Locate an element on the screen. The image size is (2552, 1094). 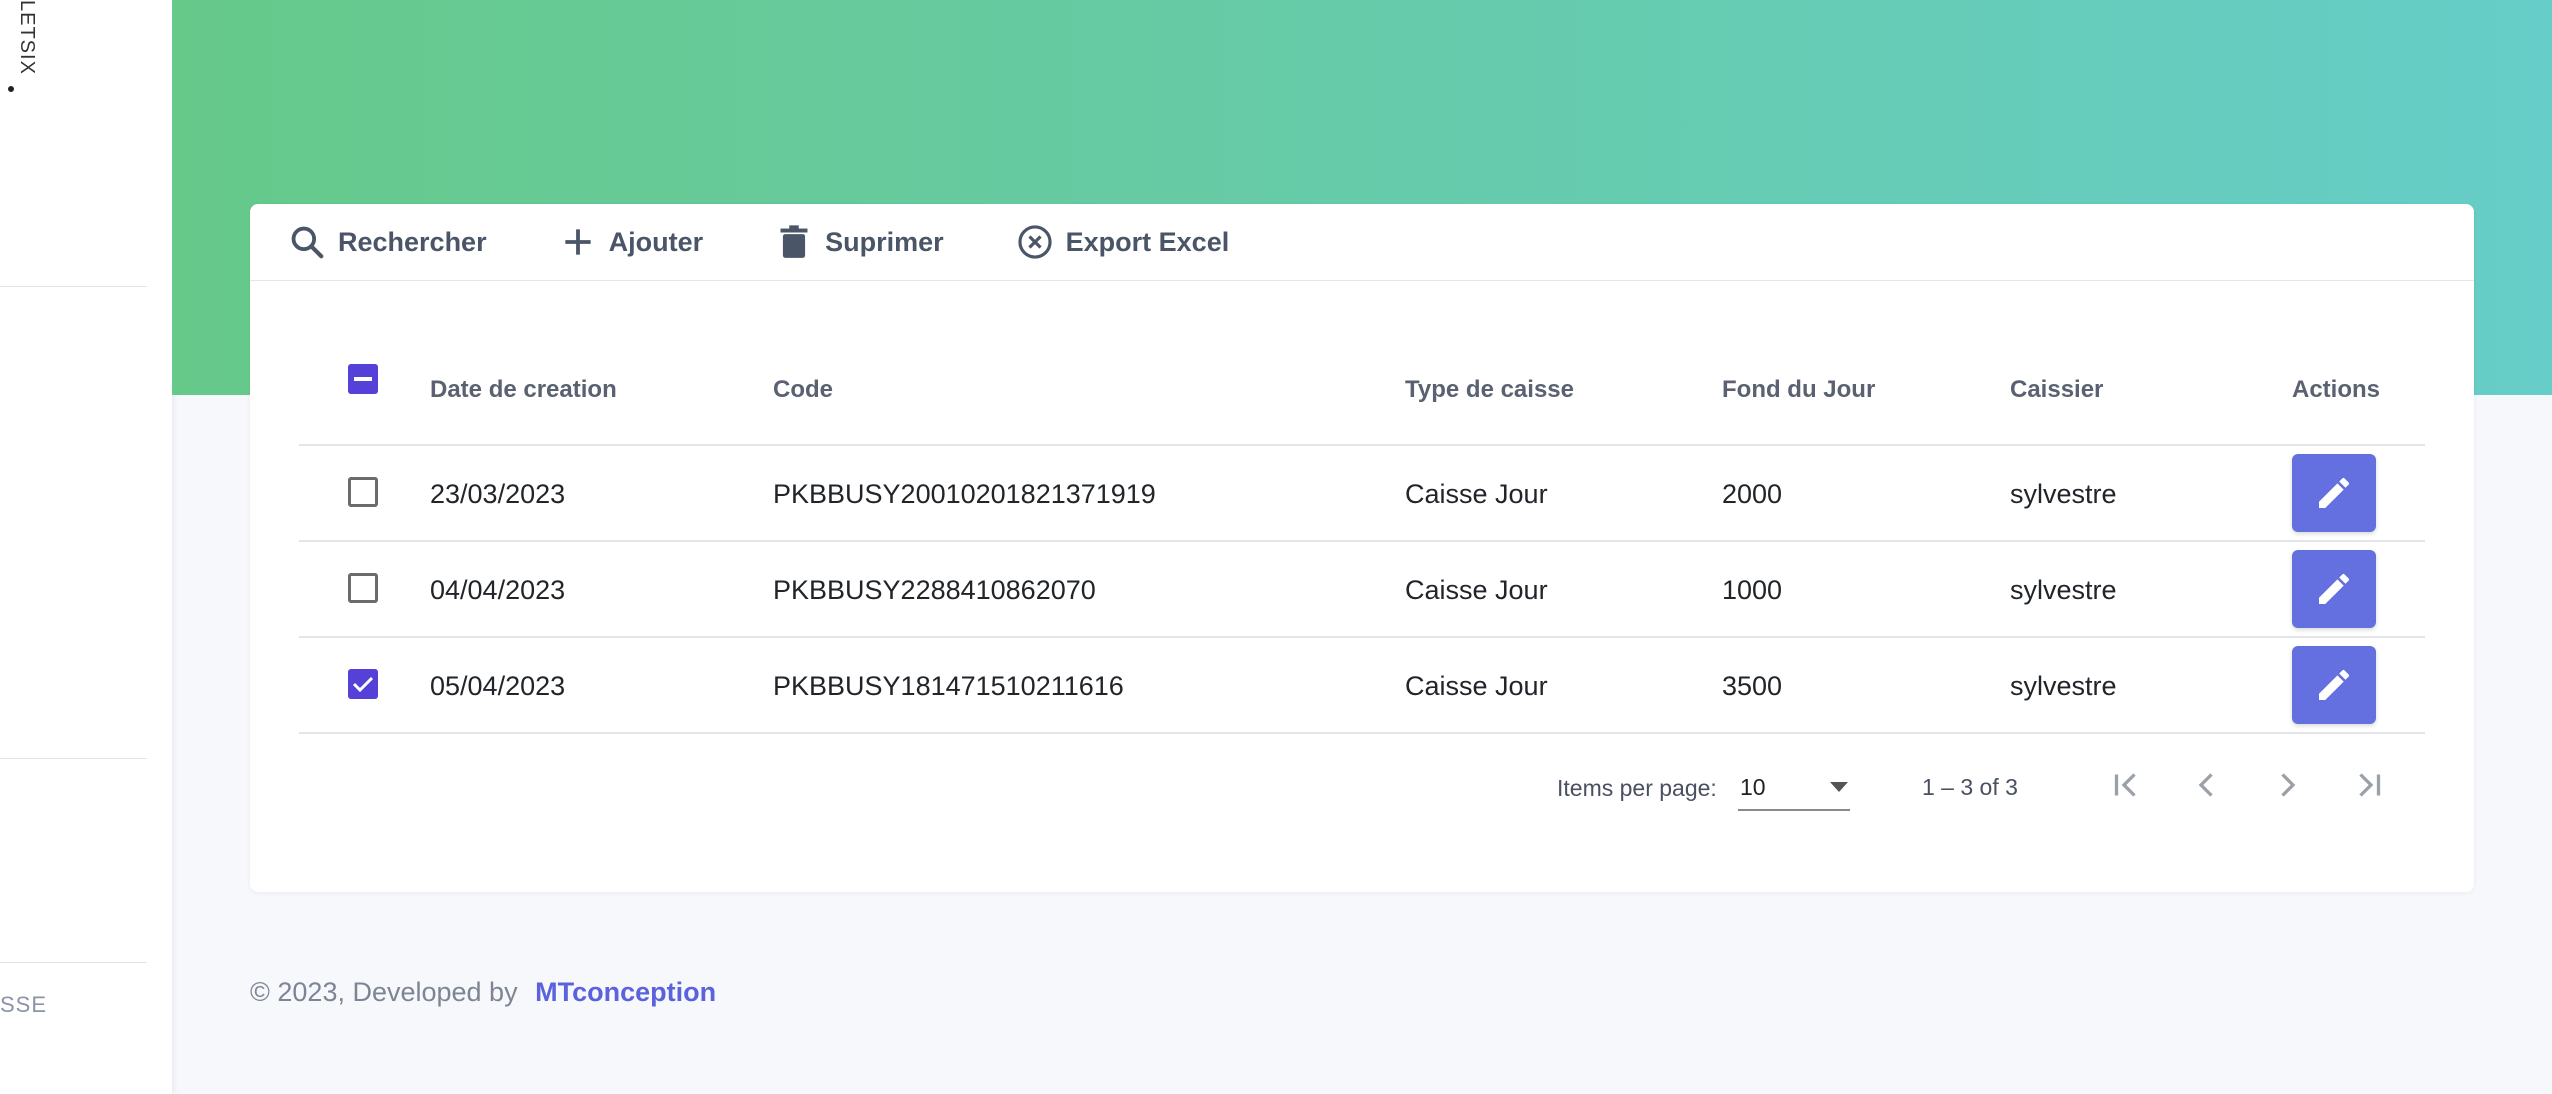
first-page-icon is located at coordinates (2125, 785).